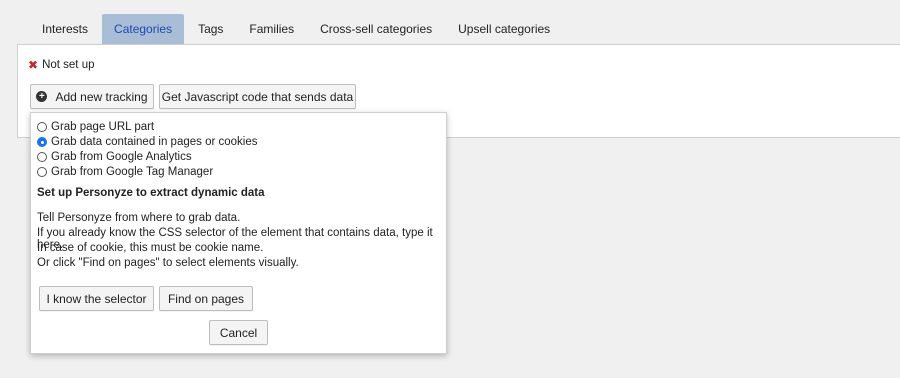 The image size is (900, 378). Describe the element at coordinates (504, 29) in the screenshot. I see `tab-upsell-categories: Upsell categories` at that location.